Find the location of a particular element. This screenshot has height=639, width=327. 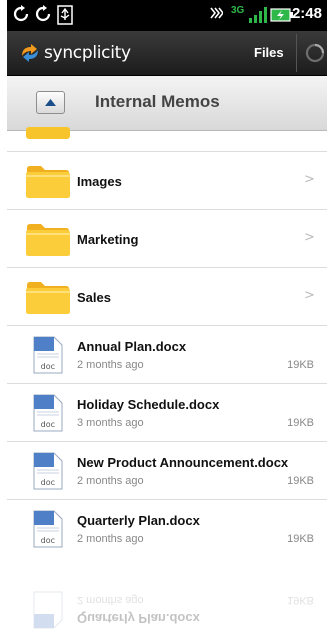

list-item is located at coordinates (167, 139).